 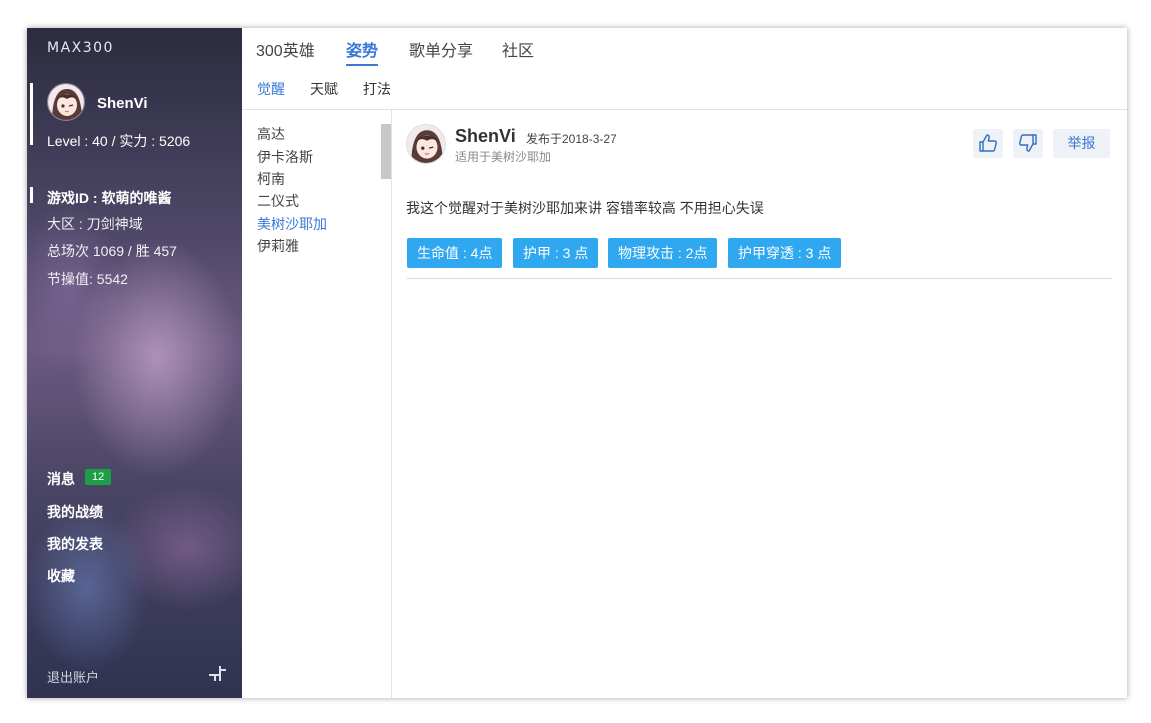 I want to click on like-button, so click(x=988, y=143).